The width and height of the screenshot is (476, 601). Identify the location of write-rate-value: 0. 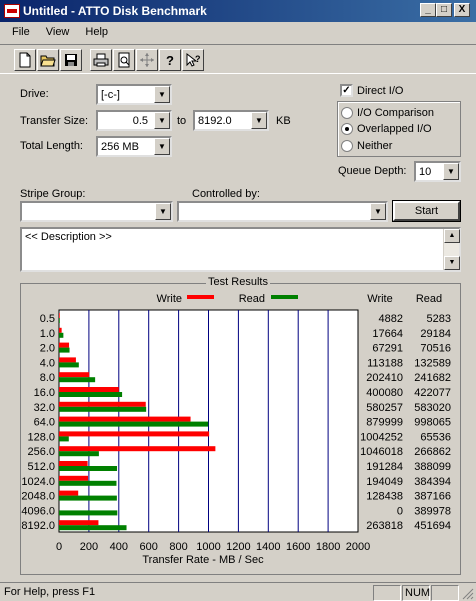
(400, 511).